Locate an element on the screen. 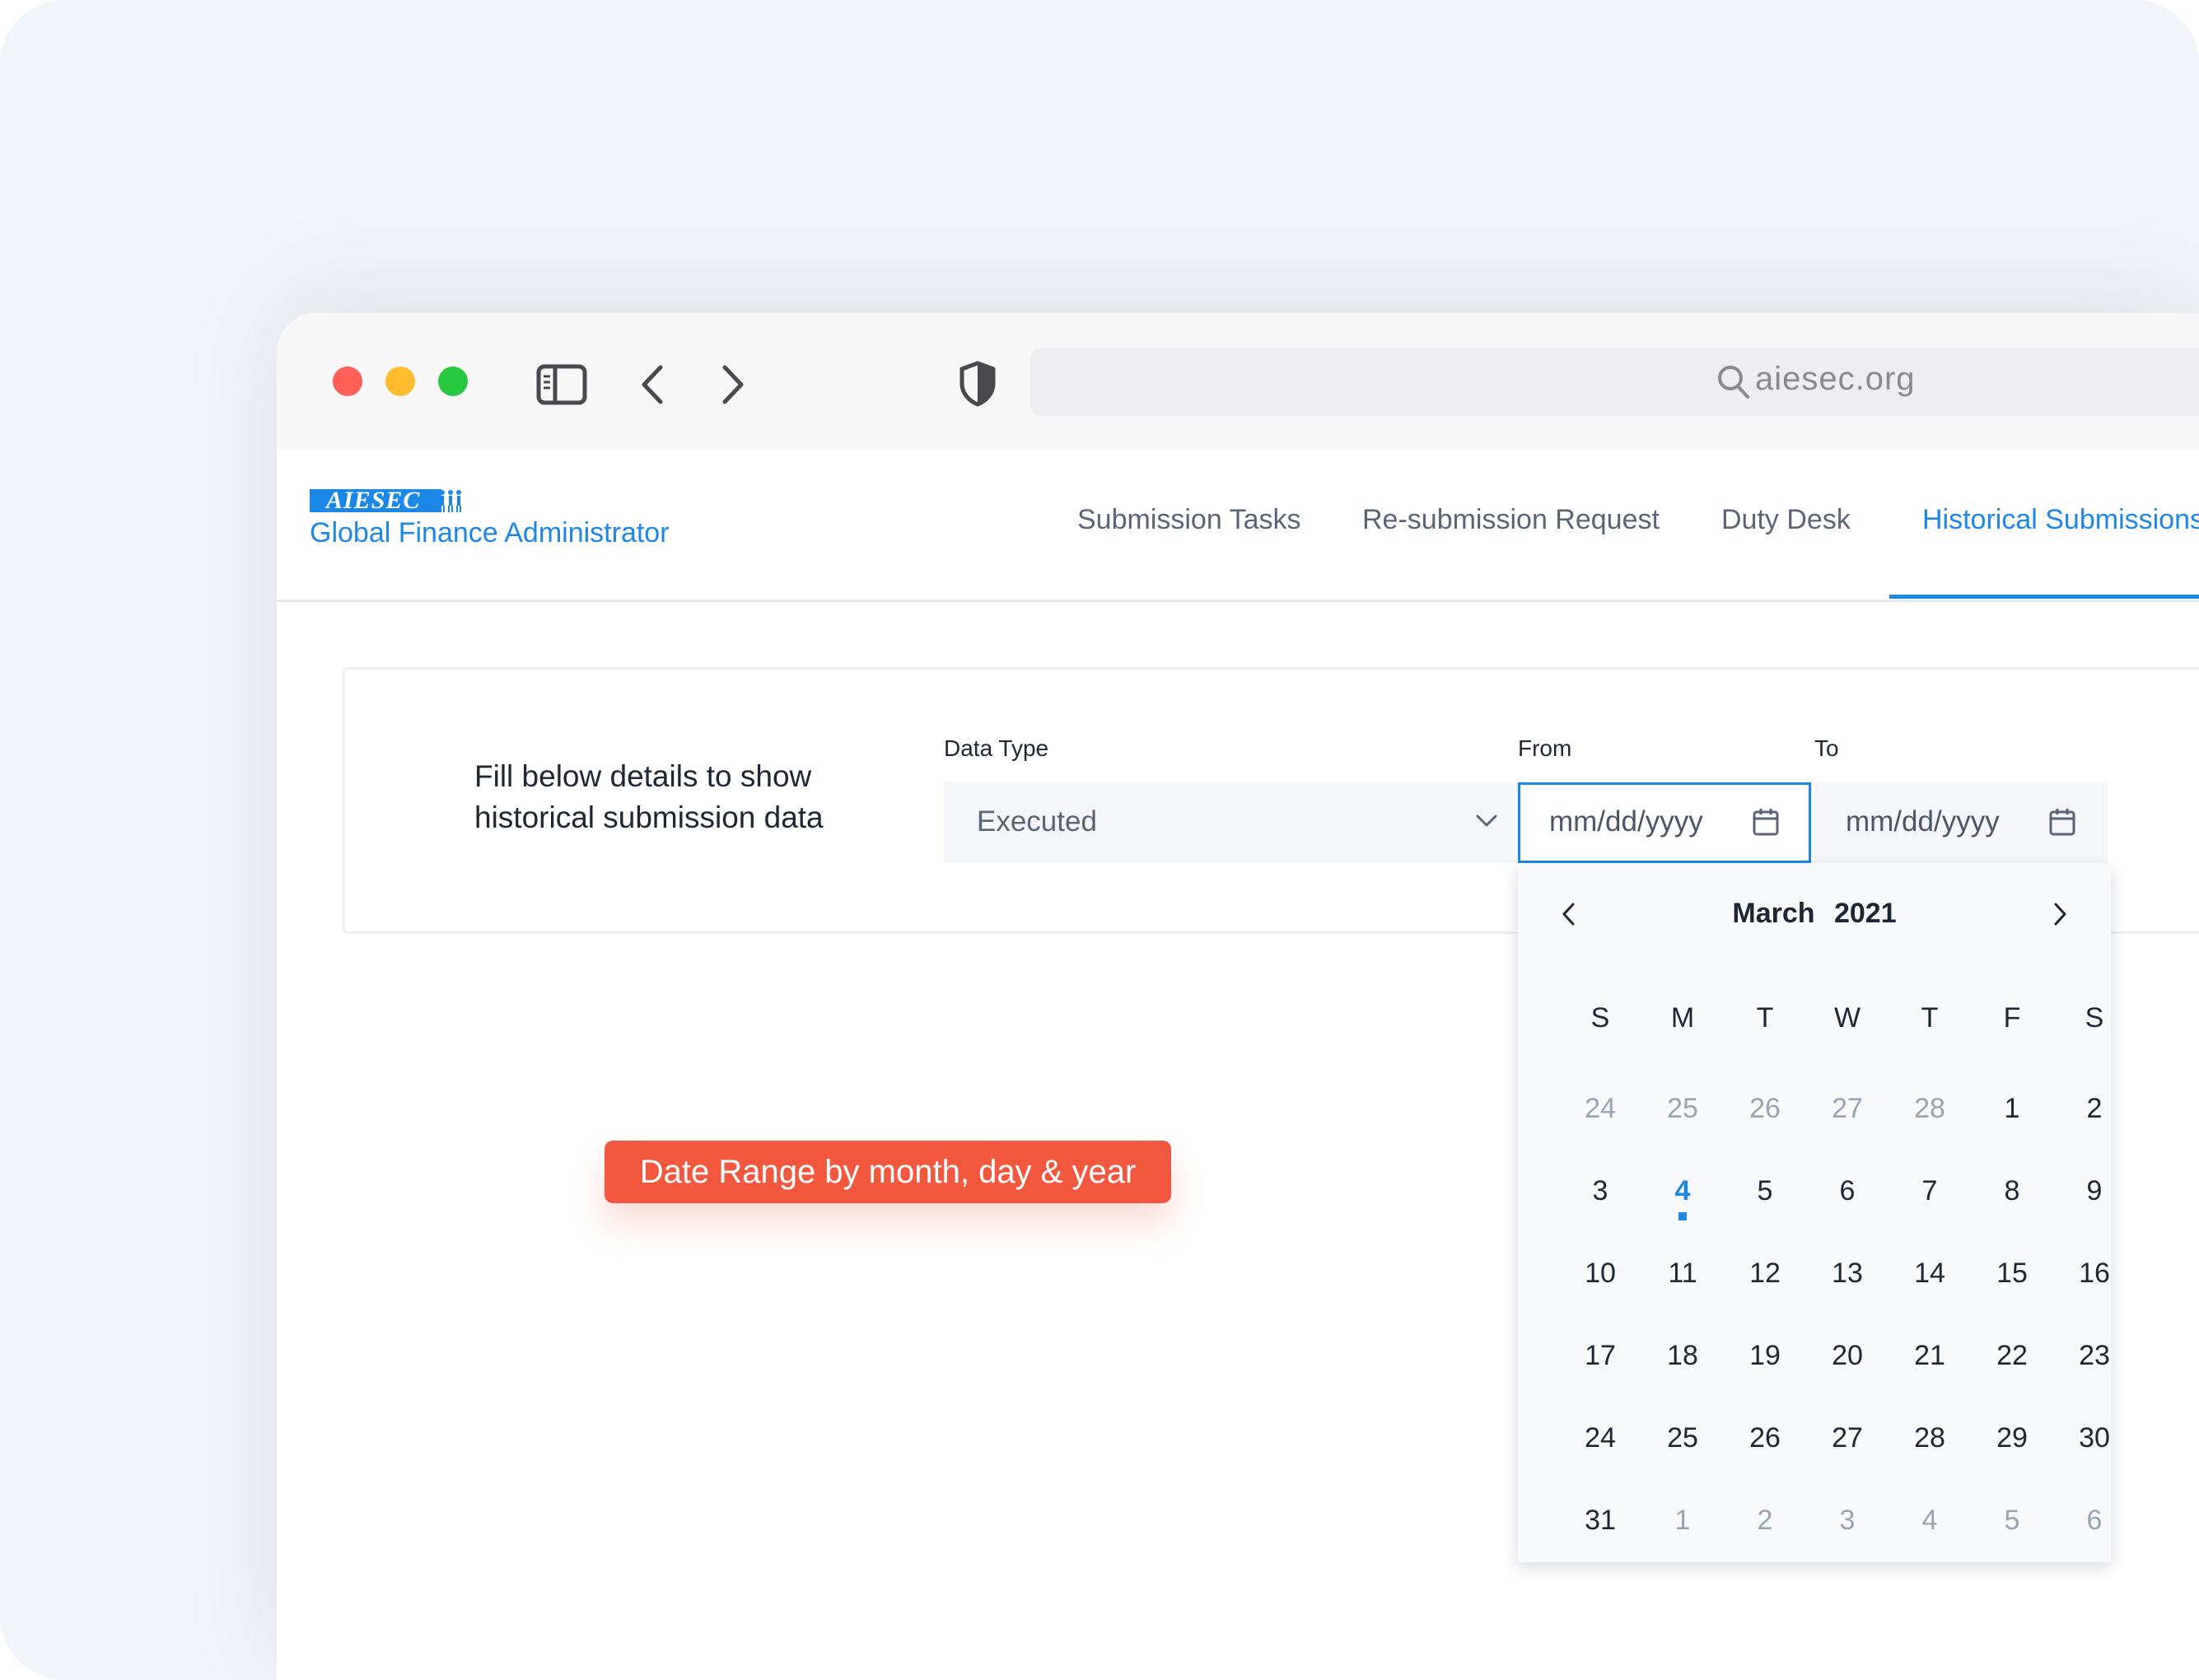  calendar-day: 17 is located at coordinates (1600, 1356).